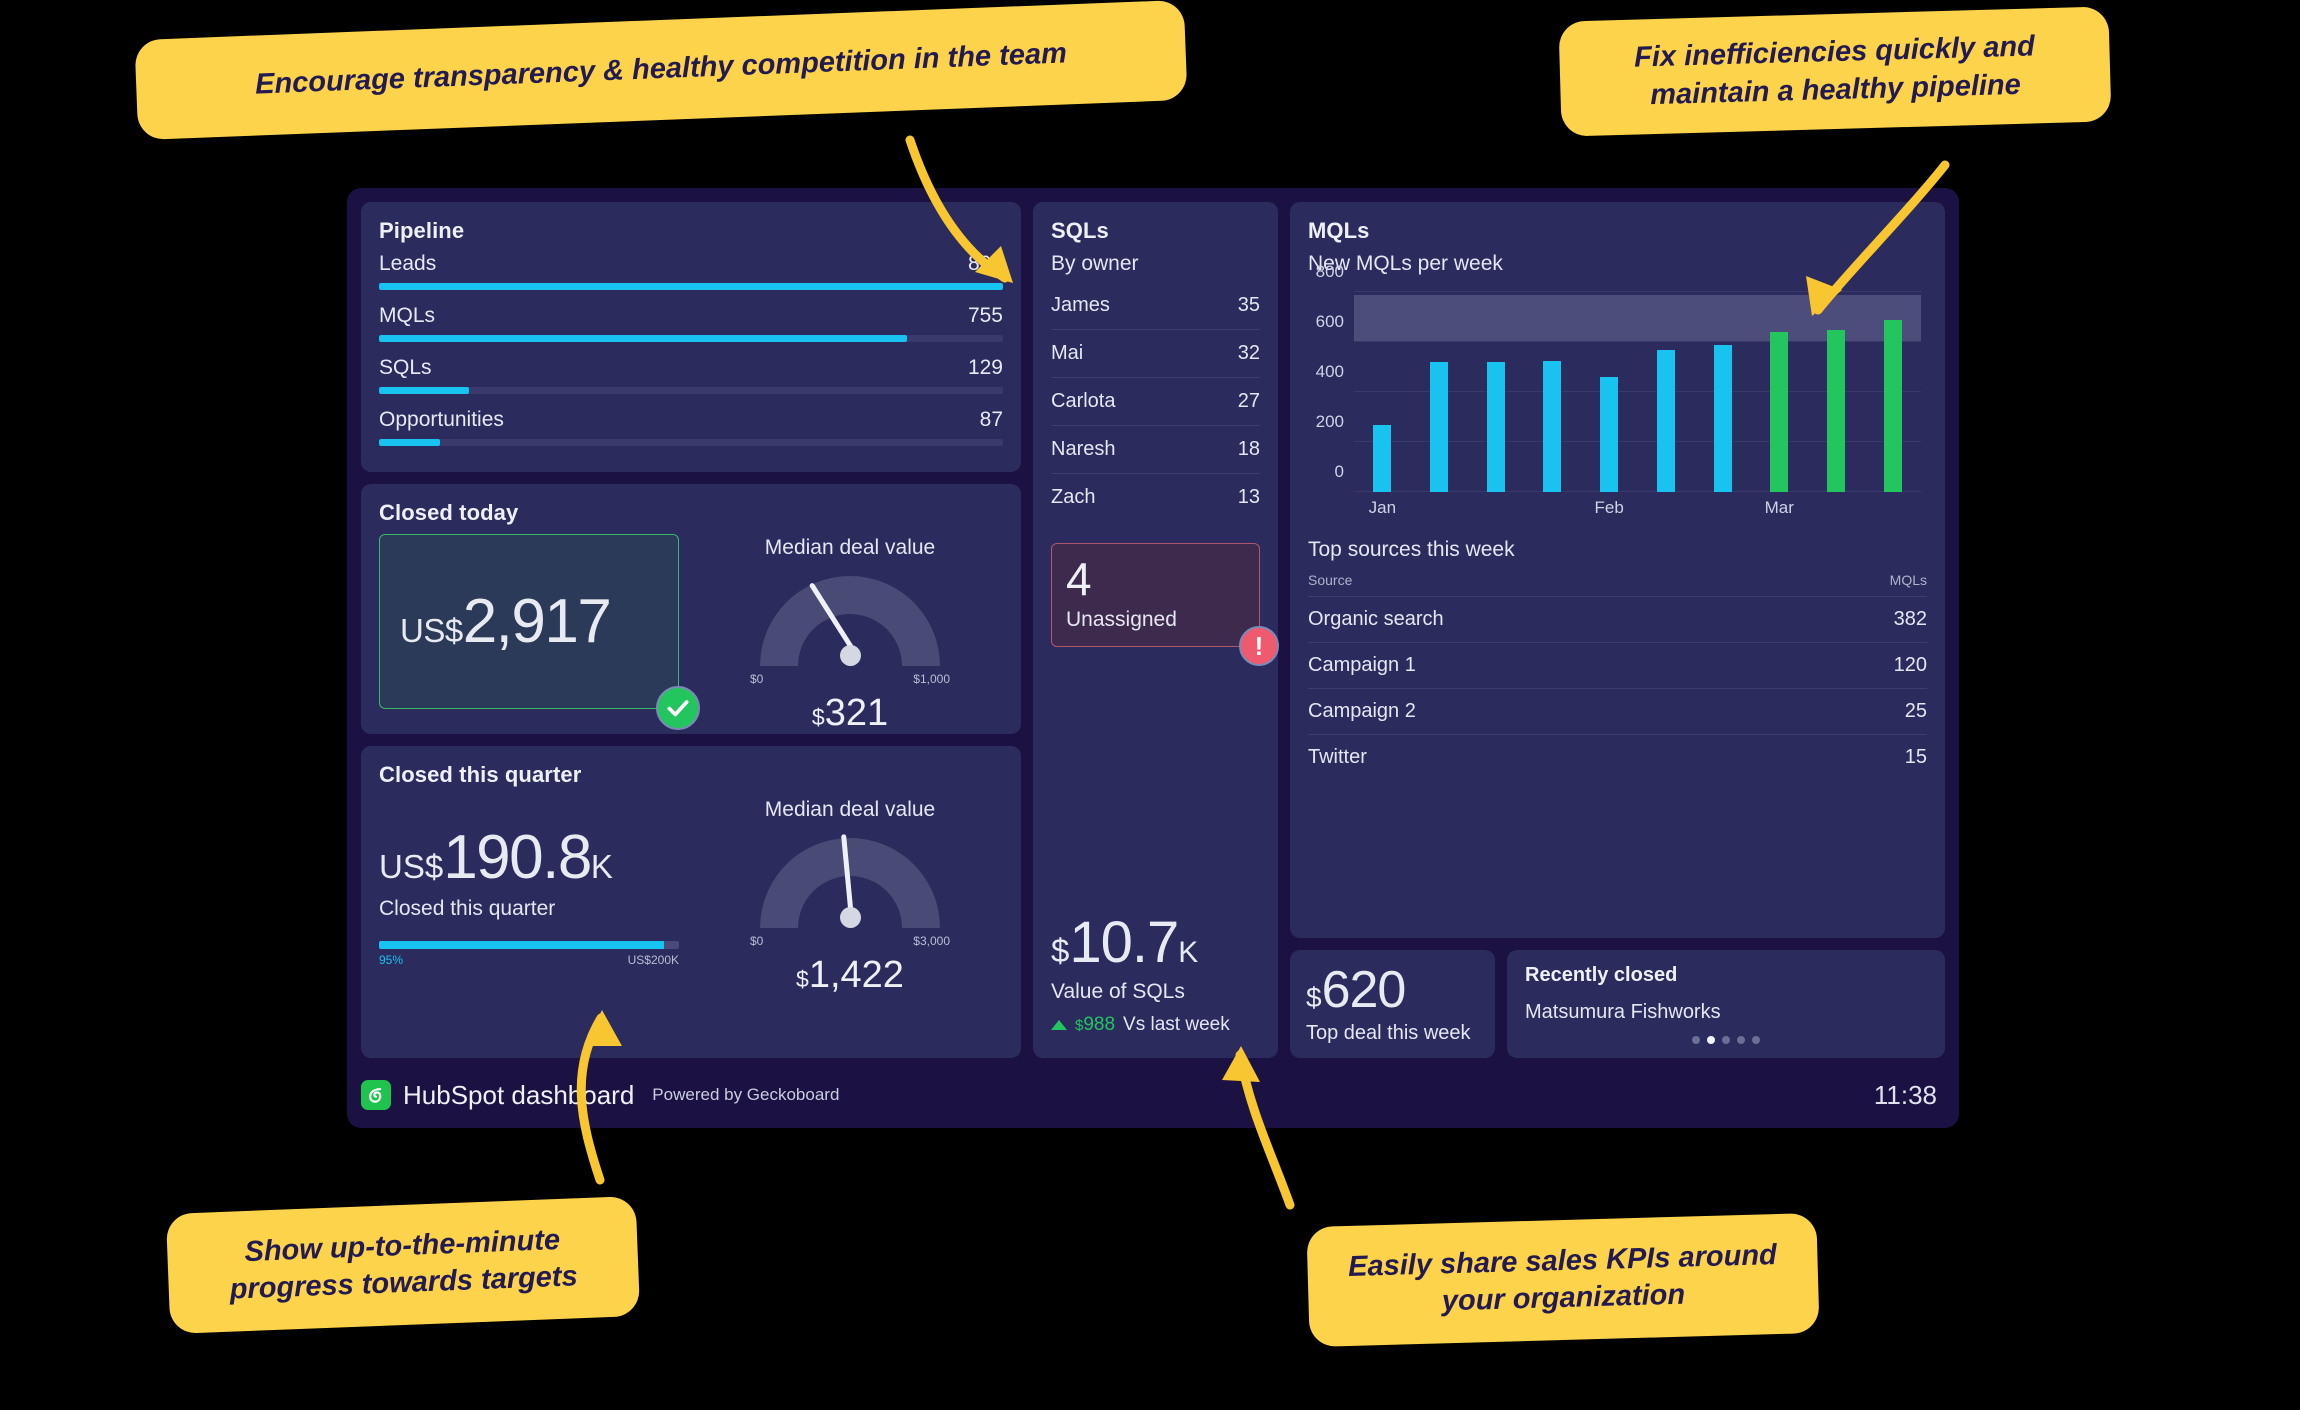  What do you see at coordinates (449, 512) in the screenshot?
I see `closed-today-title: Closed today` at bounding box center [449, 512].